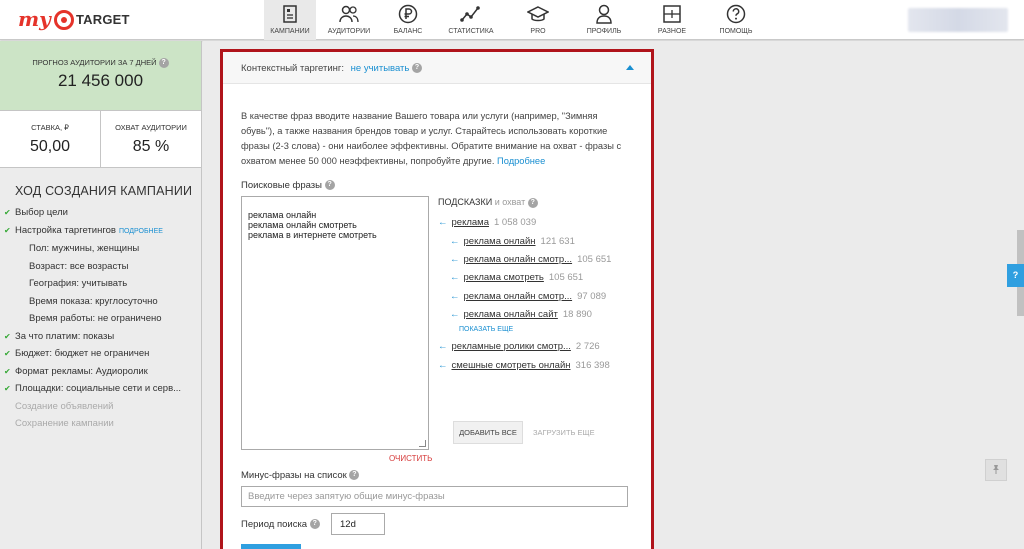  Describe the element at coordinates (65, 336) in the screenshot. I see `step-label: За что платим: показы` at that location.